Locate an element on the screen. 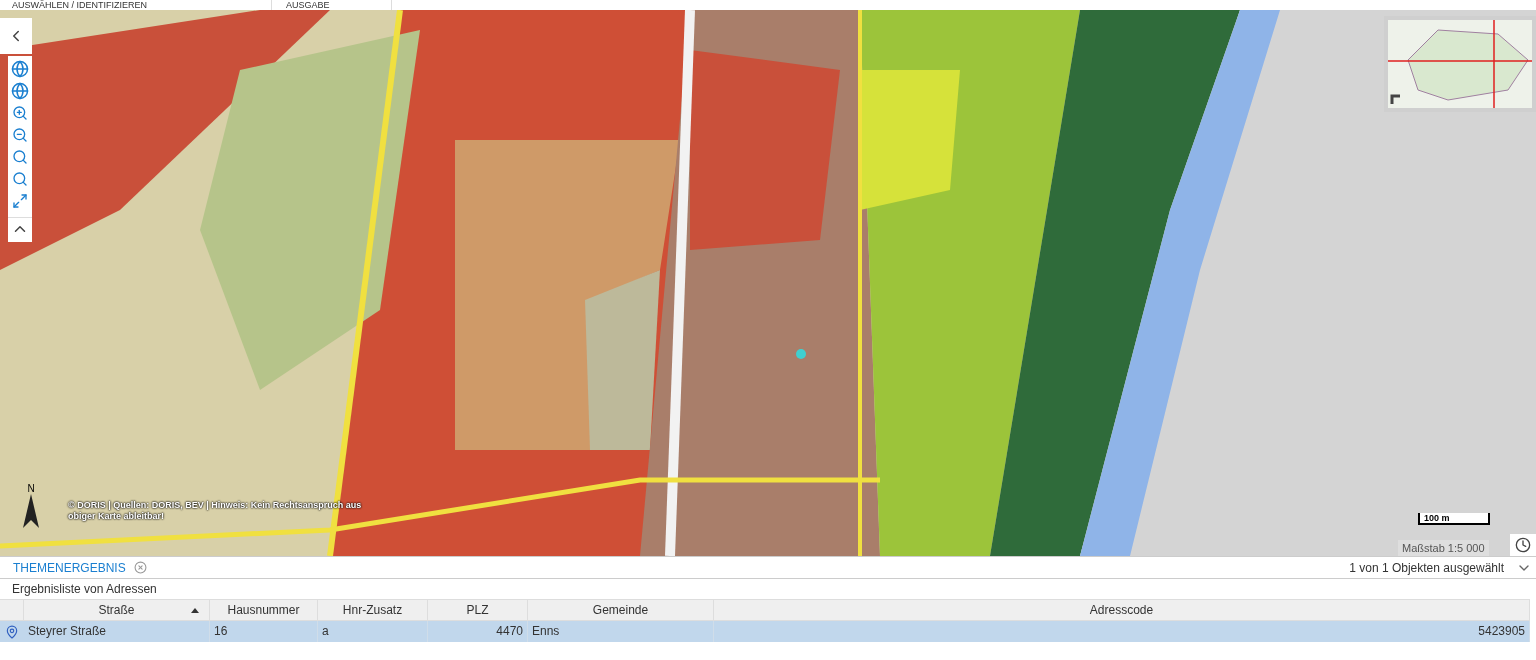 This screenshot has height=660, width=1536. column-header: Gemeinde is located at coordinates (621, 610).